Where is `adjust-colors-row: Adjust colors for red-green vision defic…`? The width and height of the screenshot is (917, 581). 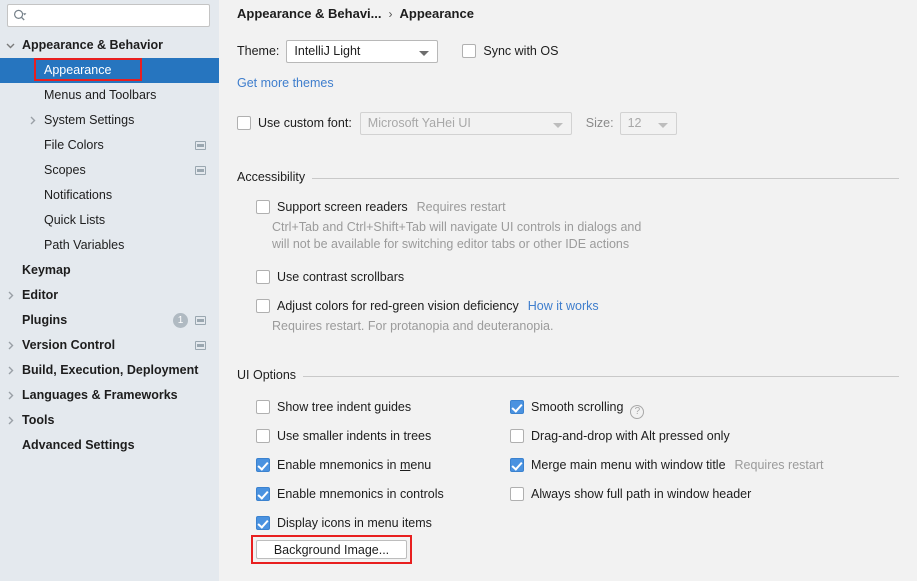
adjust-colors-row: Adjust colors for red-green vision defic… is located at coordinates (427, 306).